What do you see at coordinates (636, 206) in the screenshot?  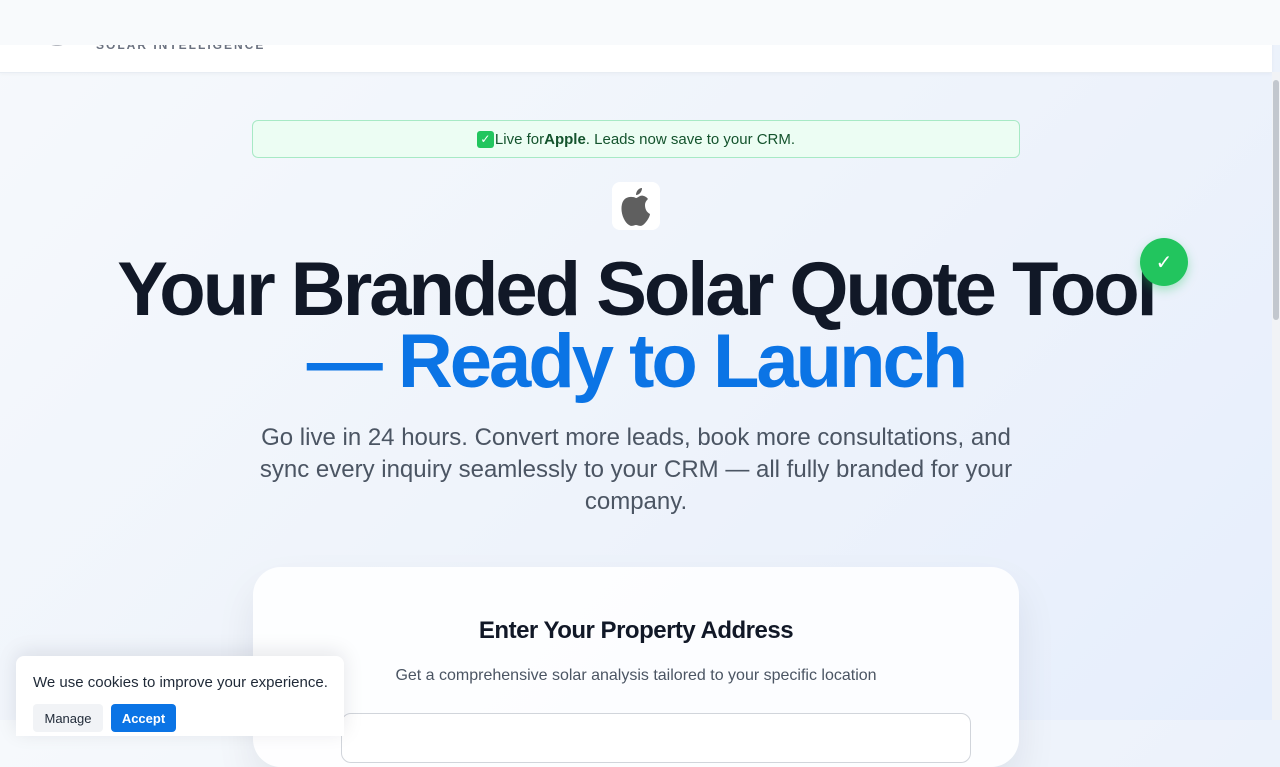 I see `apple-logo-icon` at bounding box center [636, 206].